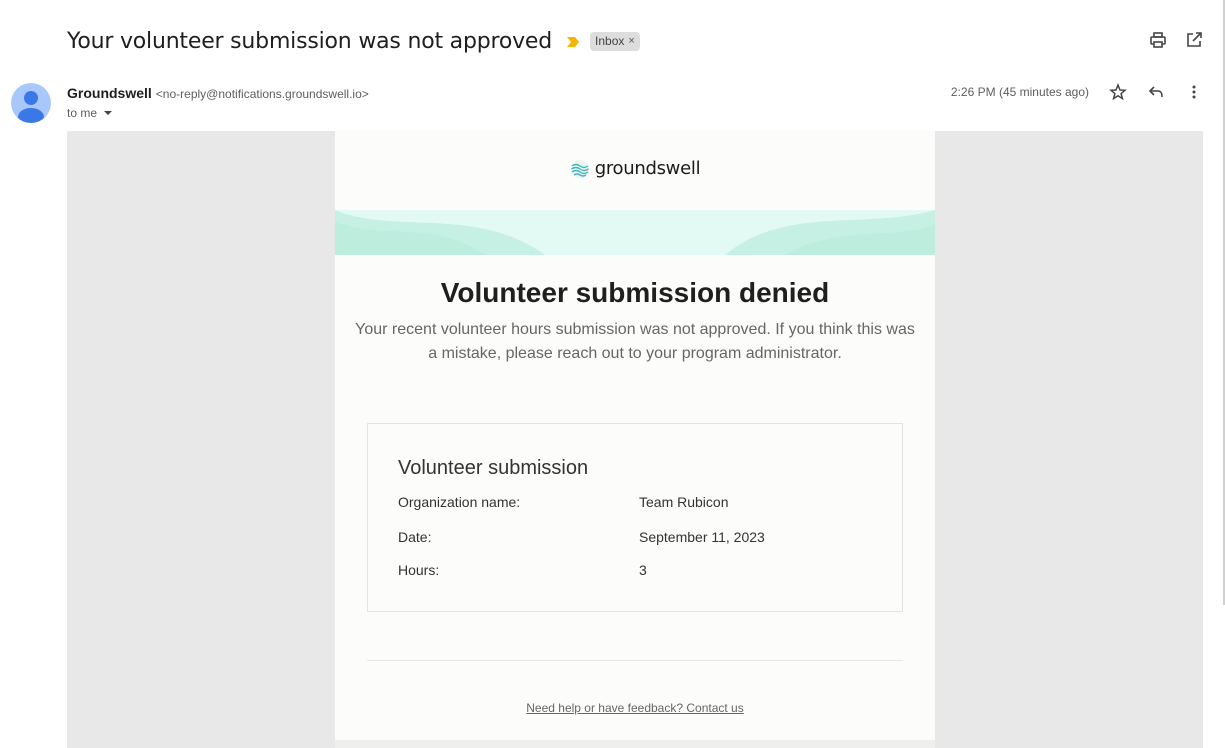  Describe the element at coordinates (1158, 40) in the screenshot. I see `print-icon` at that location.